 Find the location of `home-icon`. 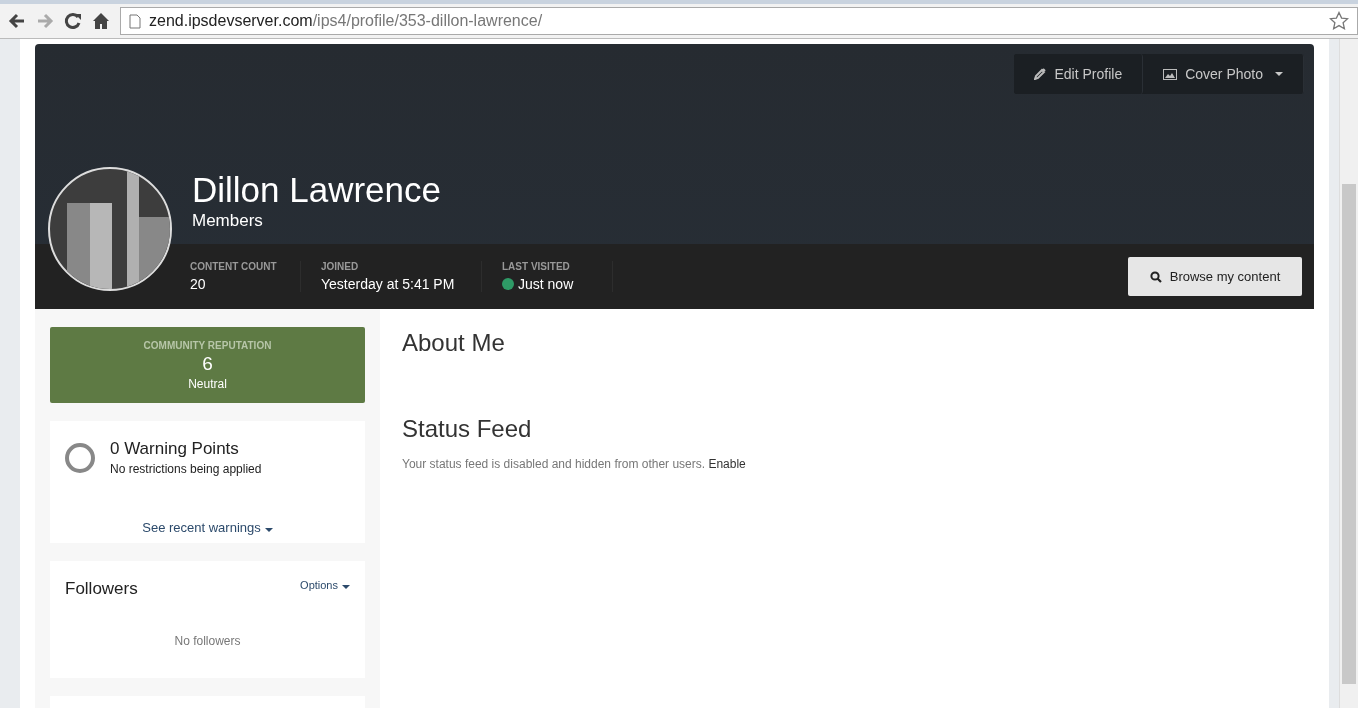

home-icon is located at coordinates (101, 21).